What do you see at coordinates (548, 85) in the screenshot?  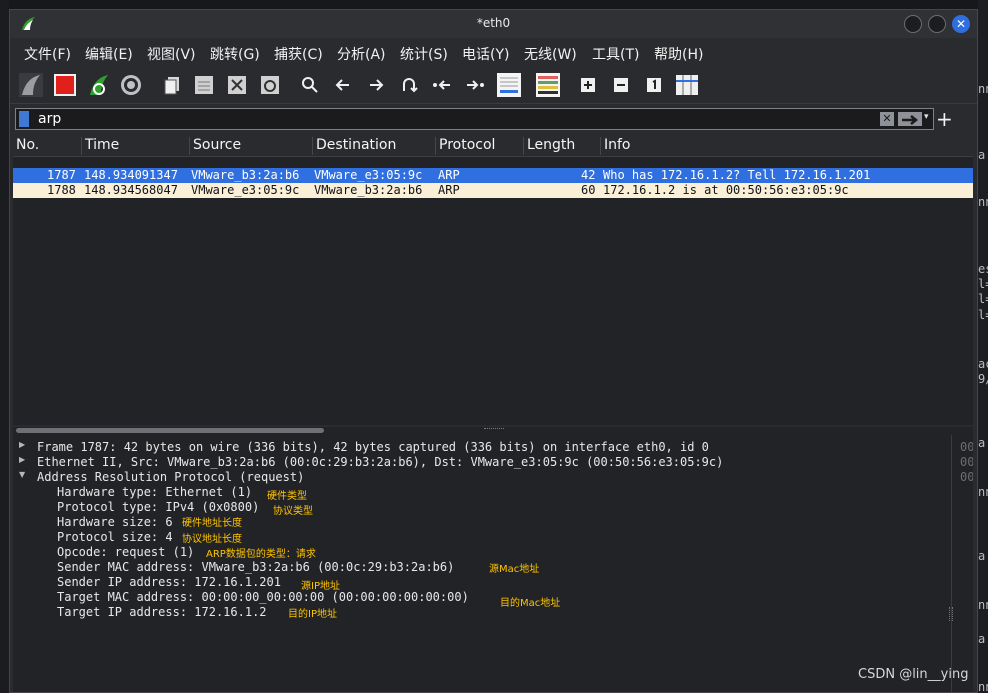 I see `colorize-icon` at bounding box center [548, 85].